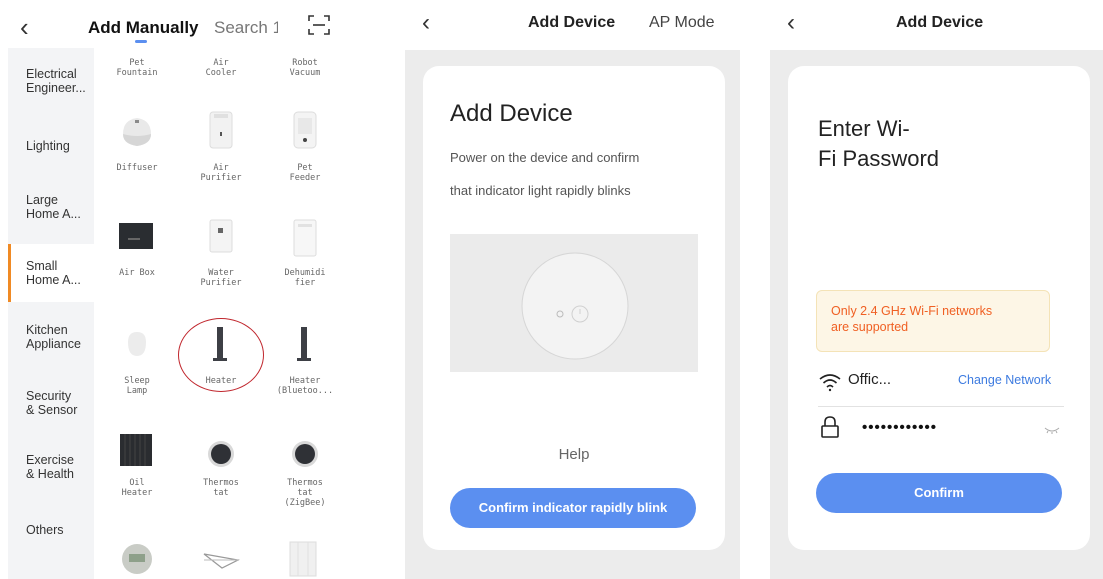 The height and width of the screenshot is (579, 1103). What do you see at coordinates (221, 355) in the screenshot?
I see `highlight-circle` at bounding box center [221, 355].